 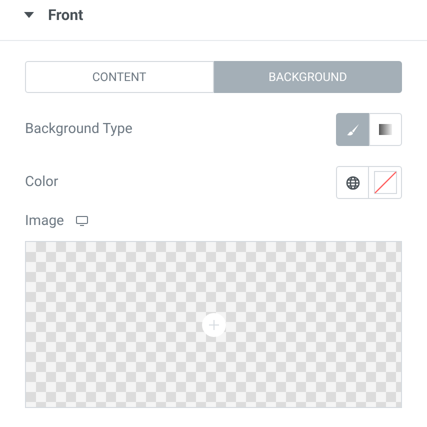 What do you see at coordinates (78, 129) in the screenshot?
I see `field-label: Background Type` at bounding box center [78, 129].